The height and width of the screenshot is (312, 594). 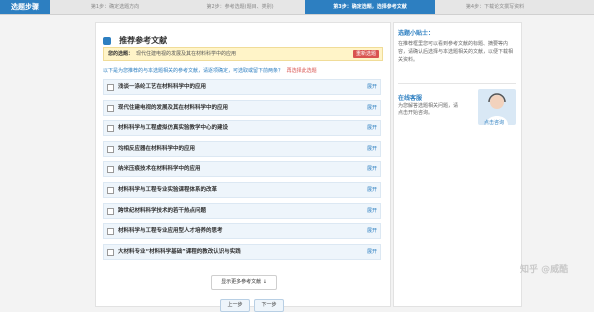 I want to click on reference-row: 材料科学与工程专业实验课程体系的改革 展开, so click(x=242, y=189).